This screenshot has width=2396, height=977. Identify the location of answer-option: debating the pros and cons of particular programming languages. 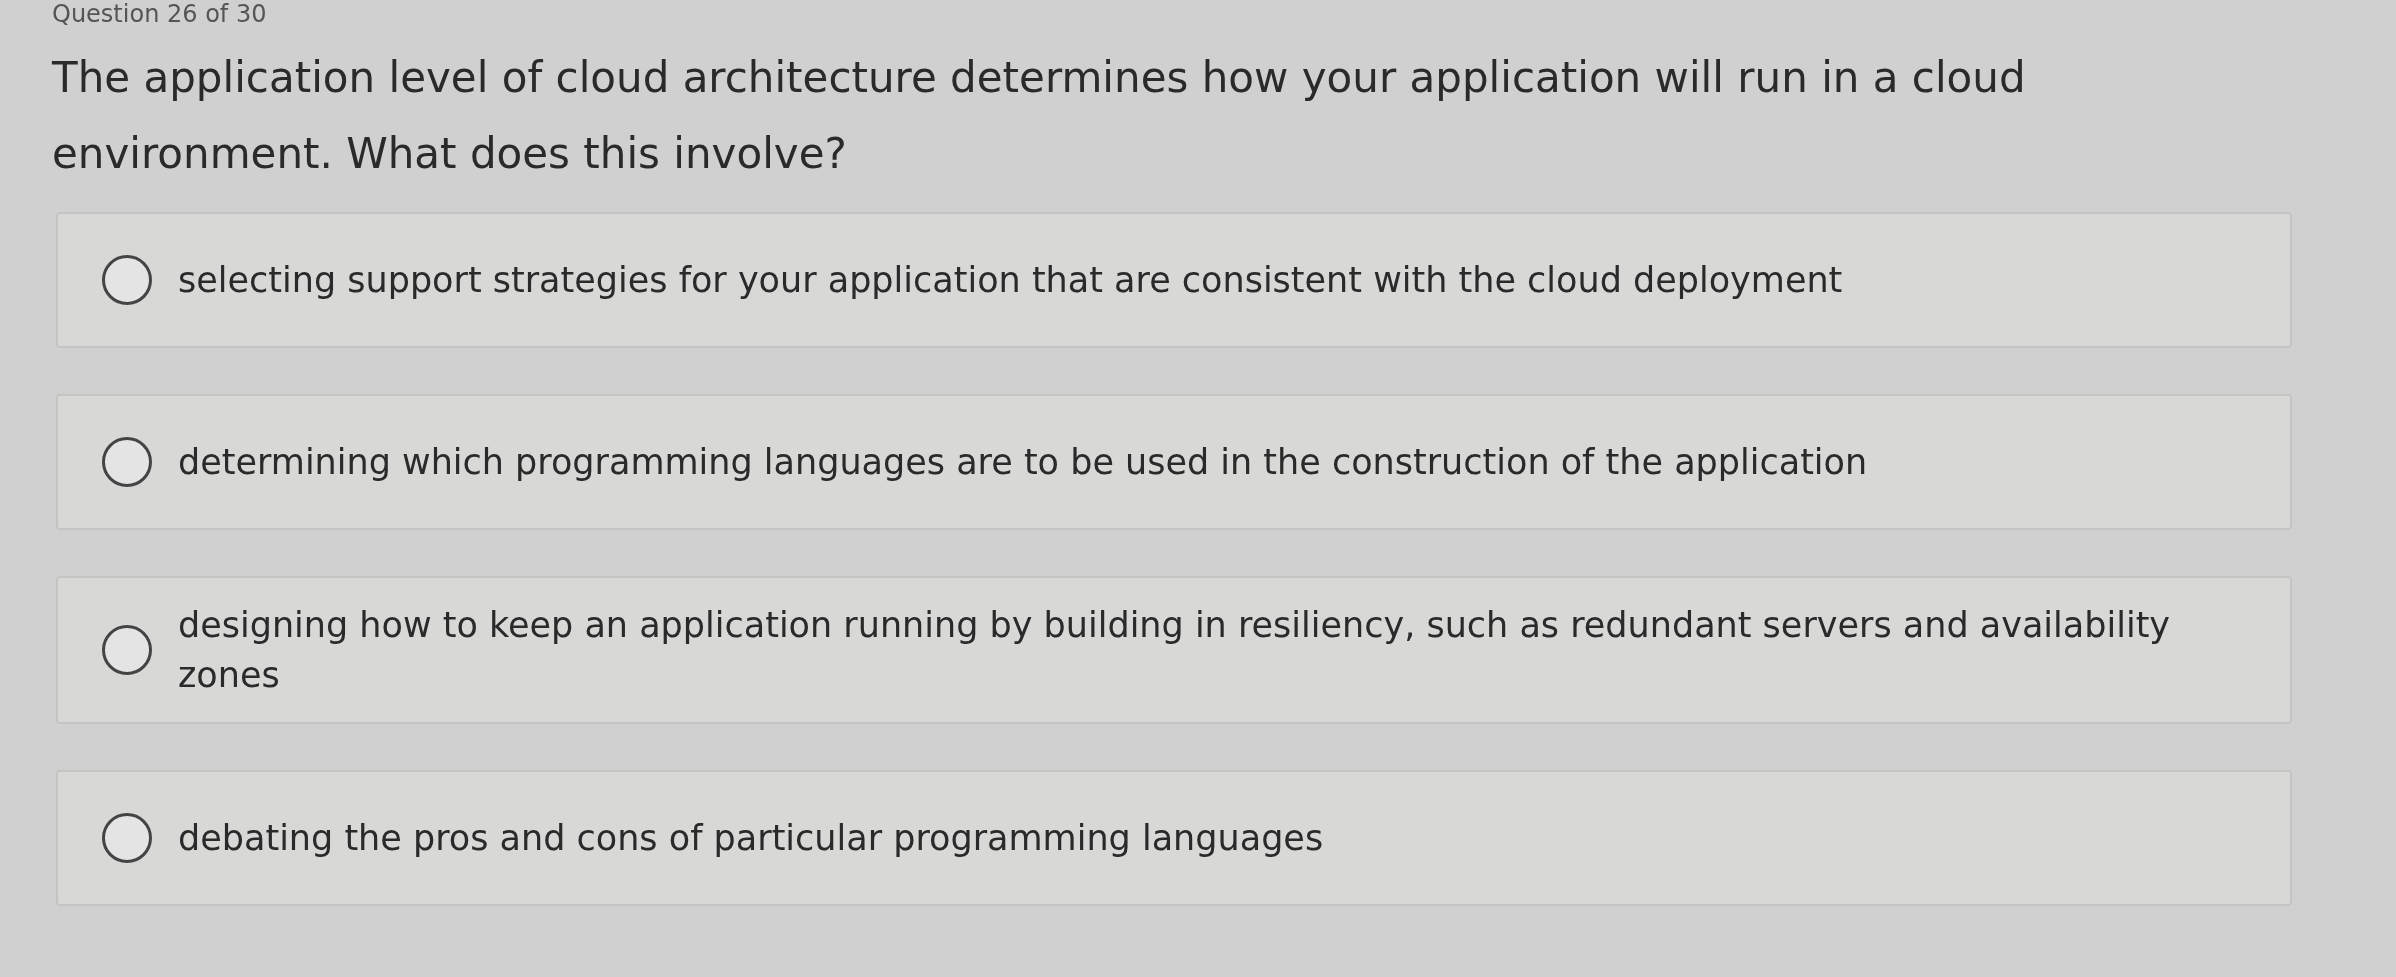
(1174, 838).